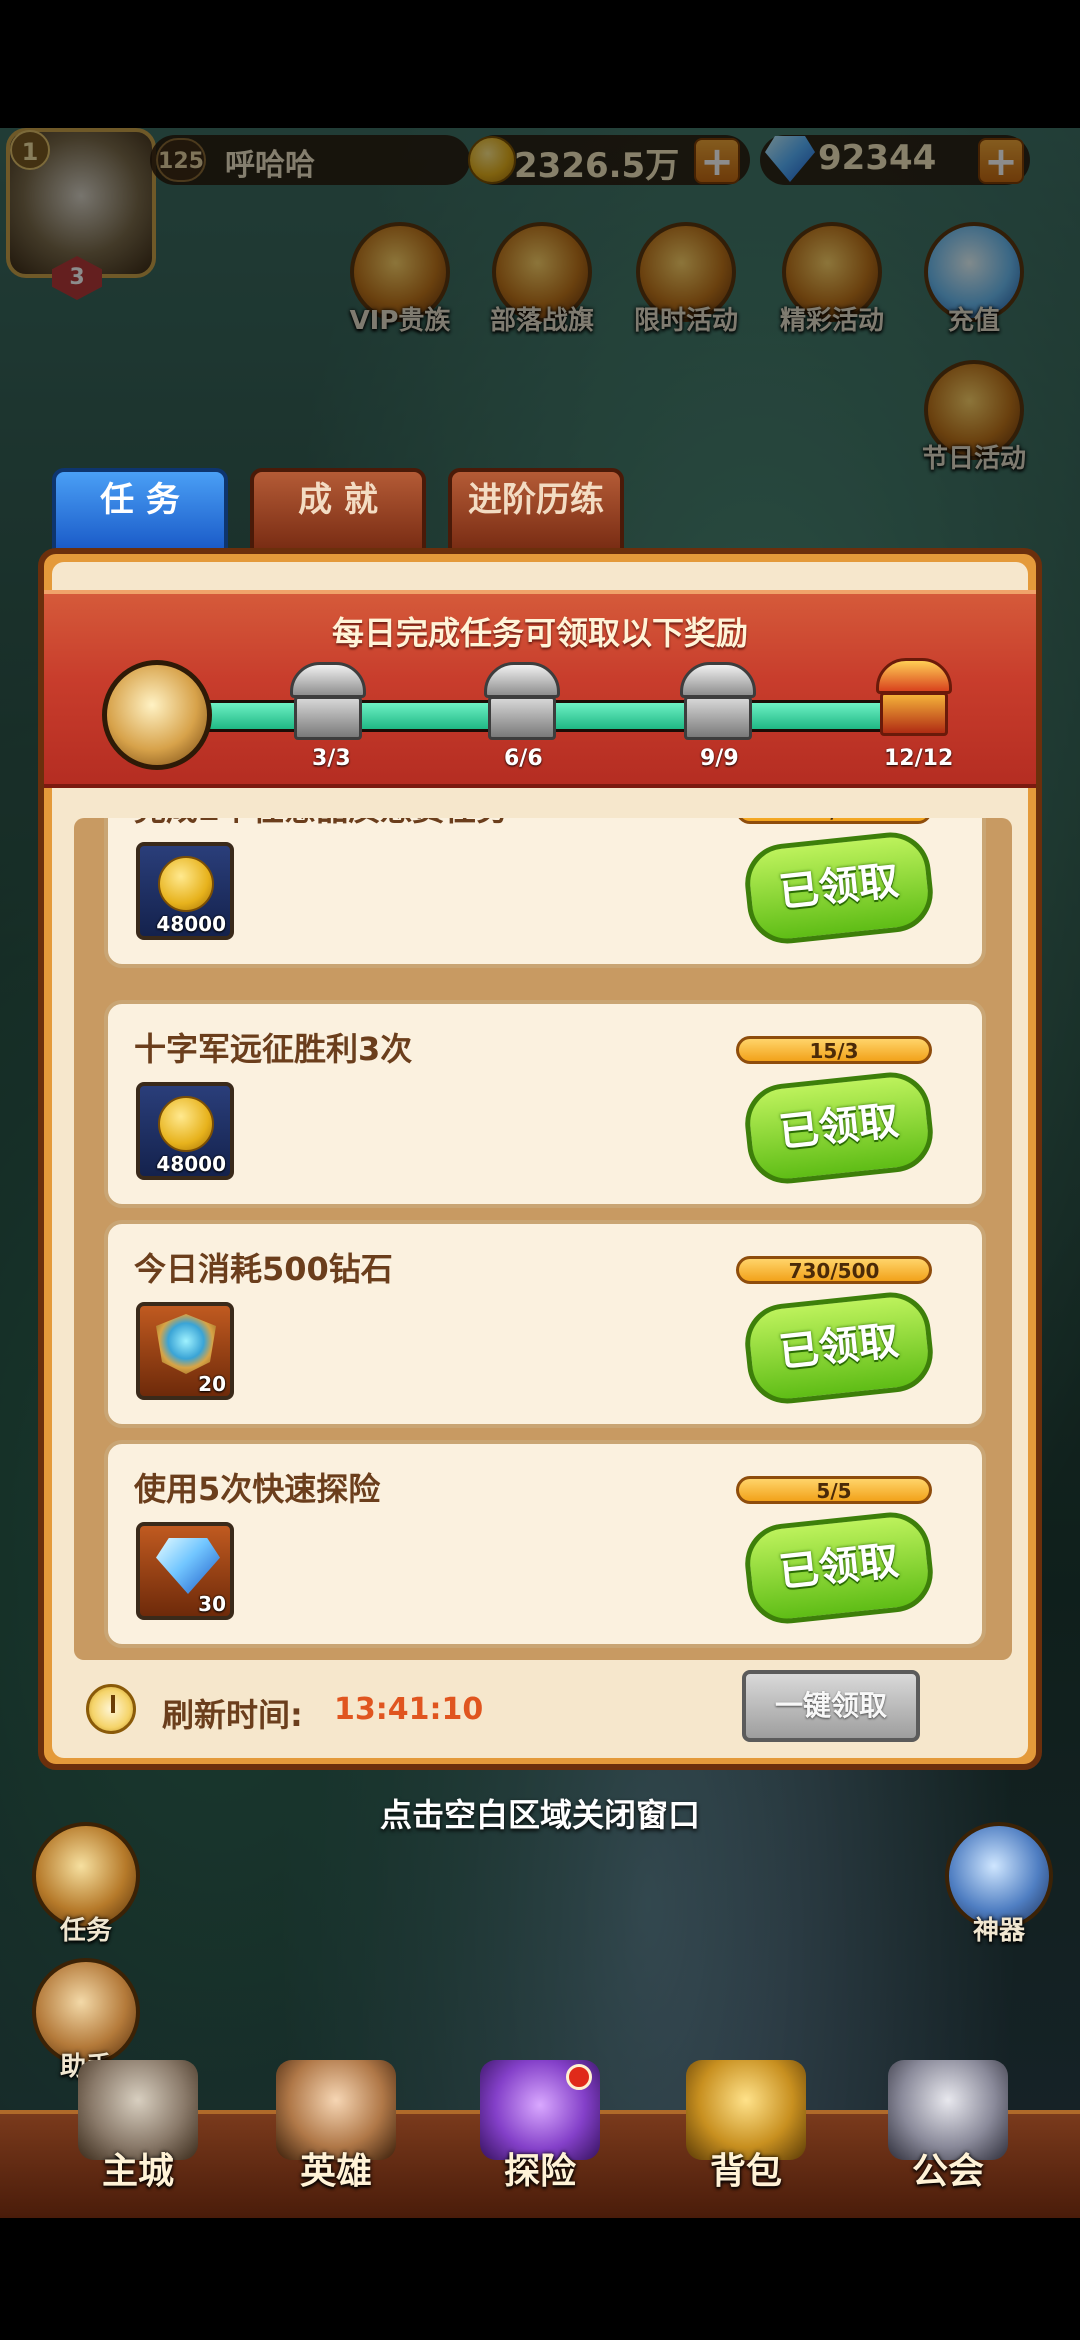 This screenshot has height=2340, width=1080. What do you see at coordinates (746, 2127) in the screenshot?
I see `nav-backpack: 背包` at bounding box center [746, 2127].